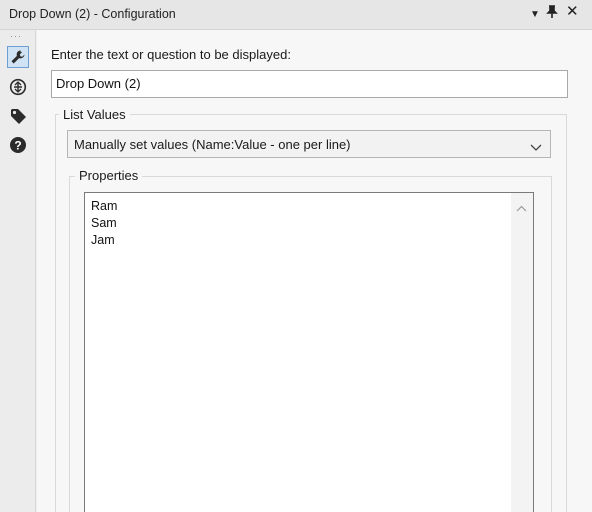 This screenshot has width=592, height=512. I want to click on value-line: Jam, so click(103, 240).